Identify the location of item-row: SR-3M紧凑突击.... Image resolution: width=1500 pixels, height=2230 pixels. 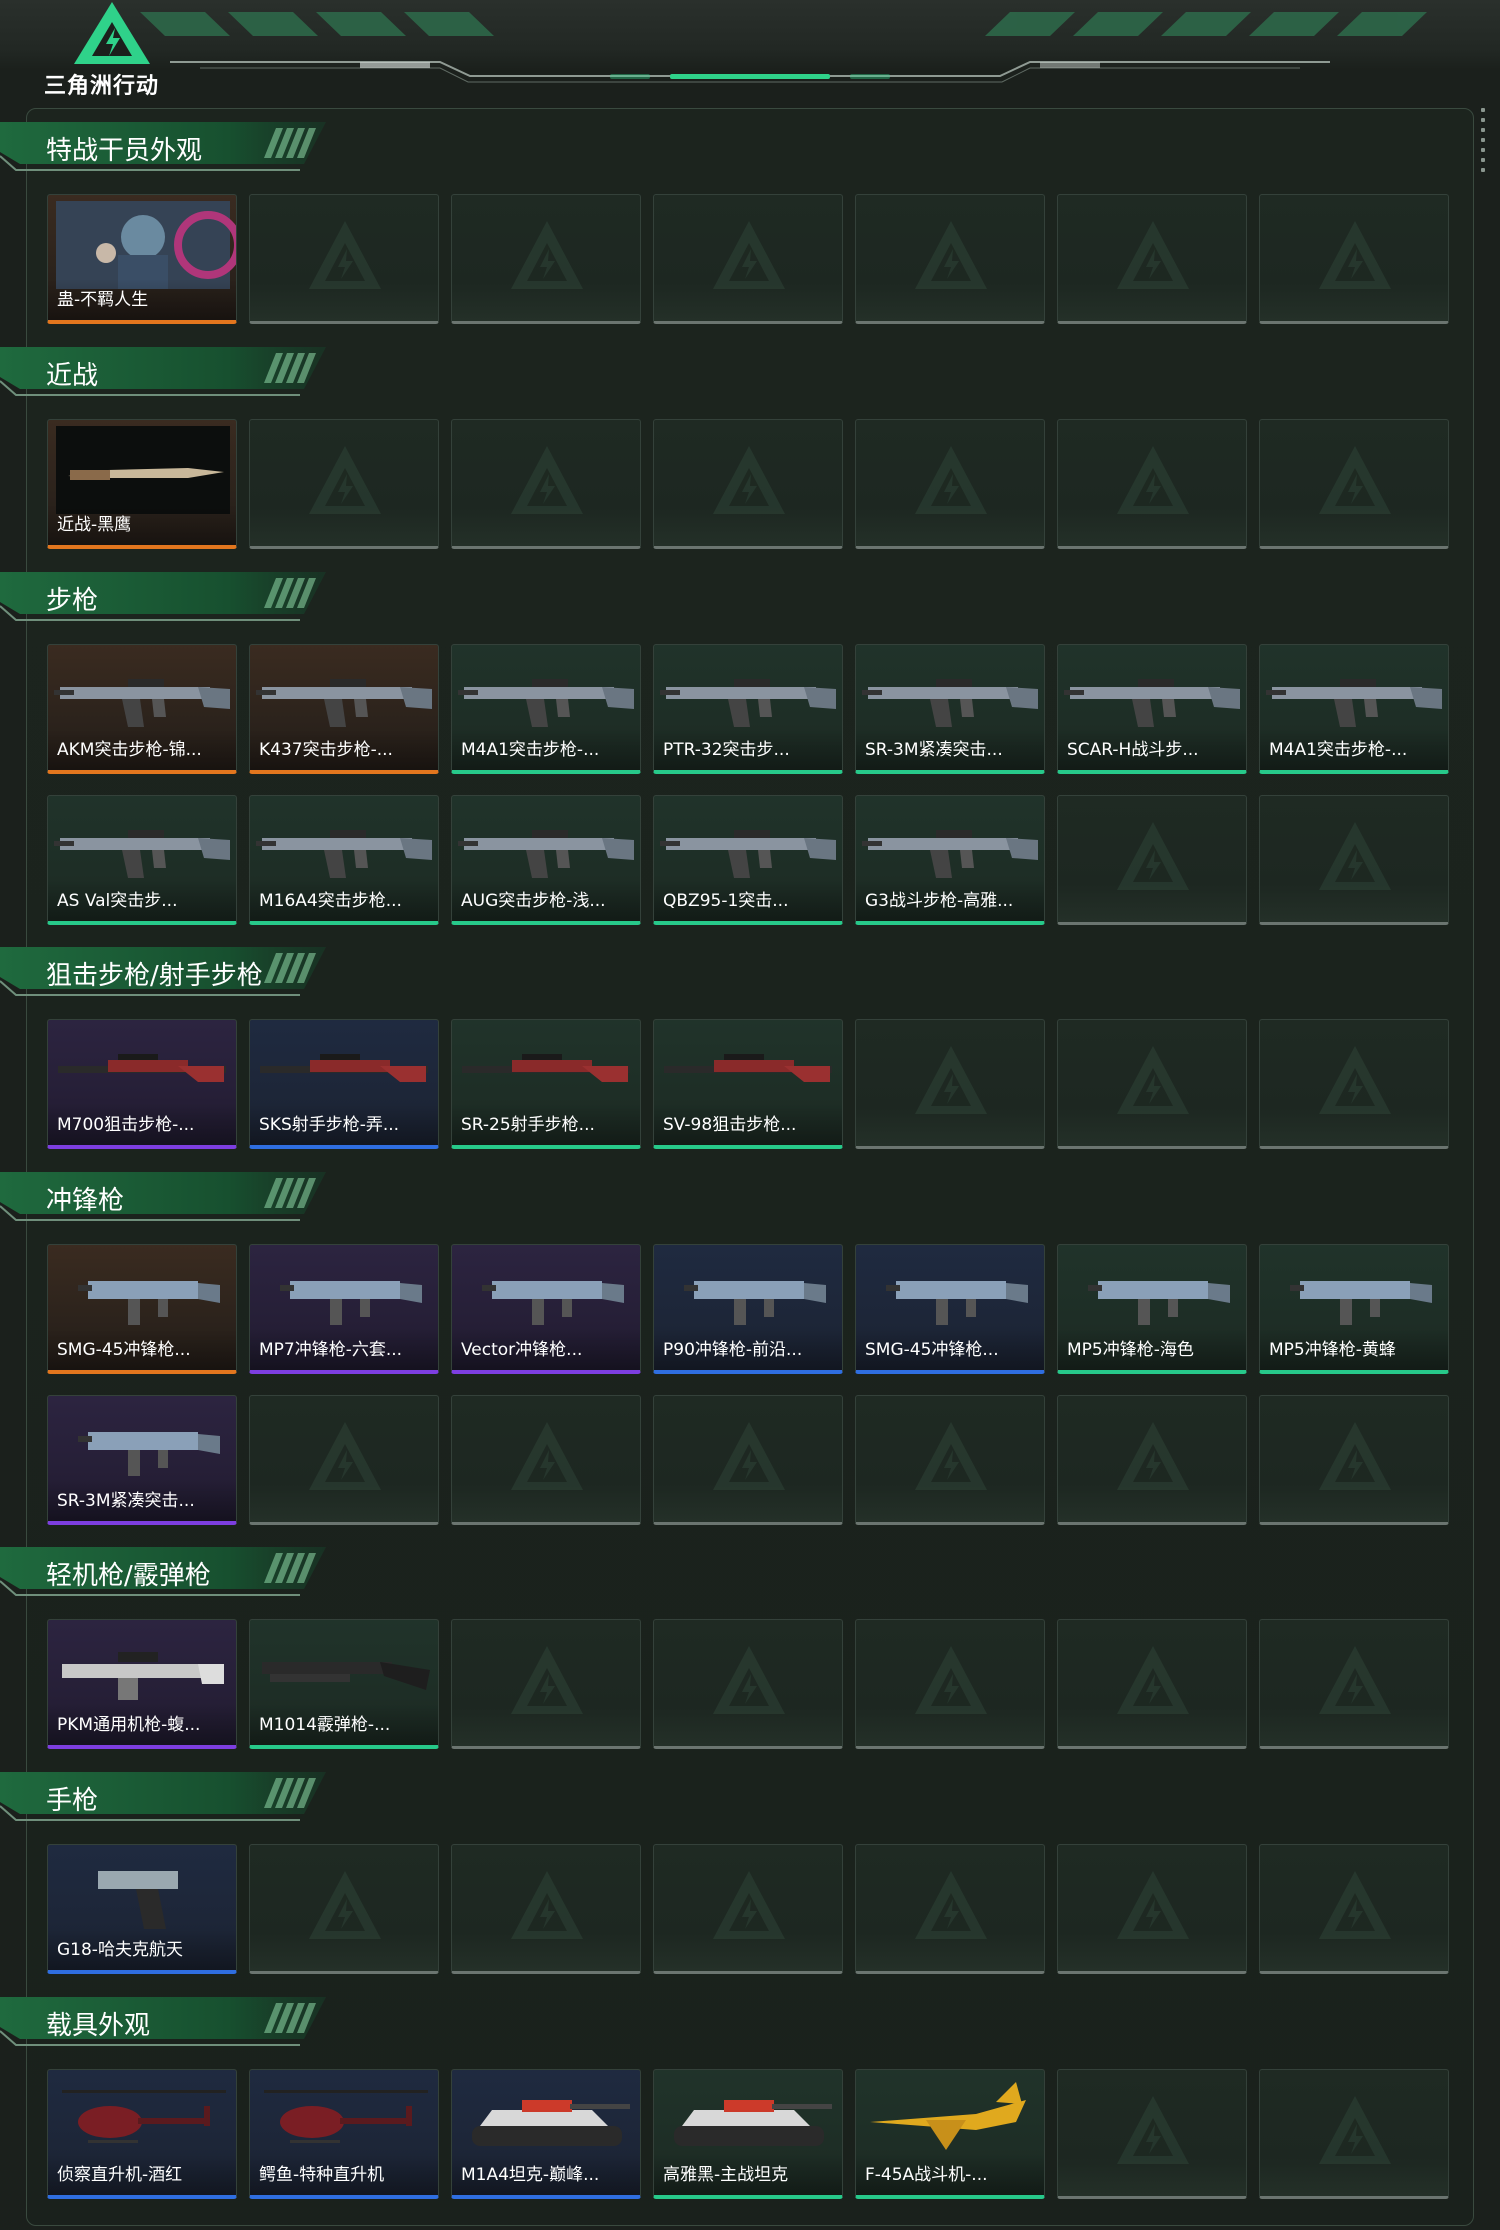
(750, 1460).